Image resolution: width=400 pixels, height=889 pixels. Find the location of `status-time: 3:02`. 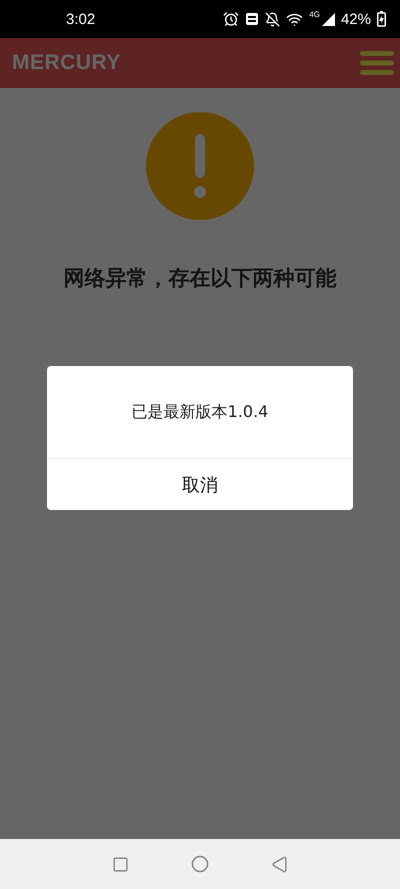

status-time: 3:02 is located at coordinates (81, 19).